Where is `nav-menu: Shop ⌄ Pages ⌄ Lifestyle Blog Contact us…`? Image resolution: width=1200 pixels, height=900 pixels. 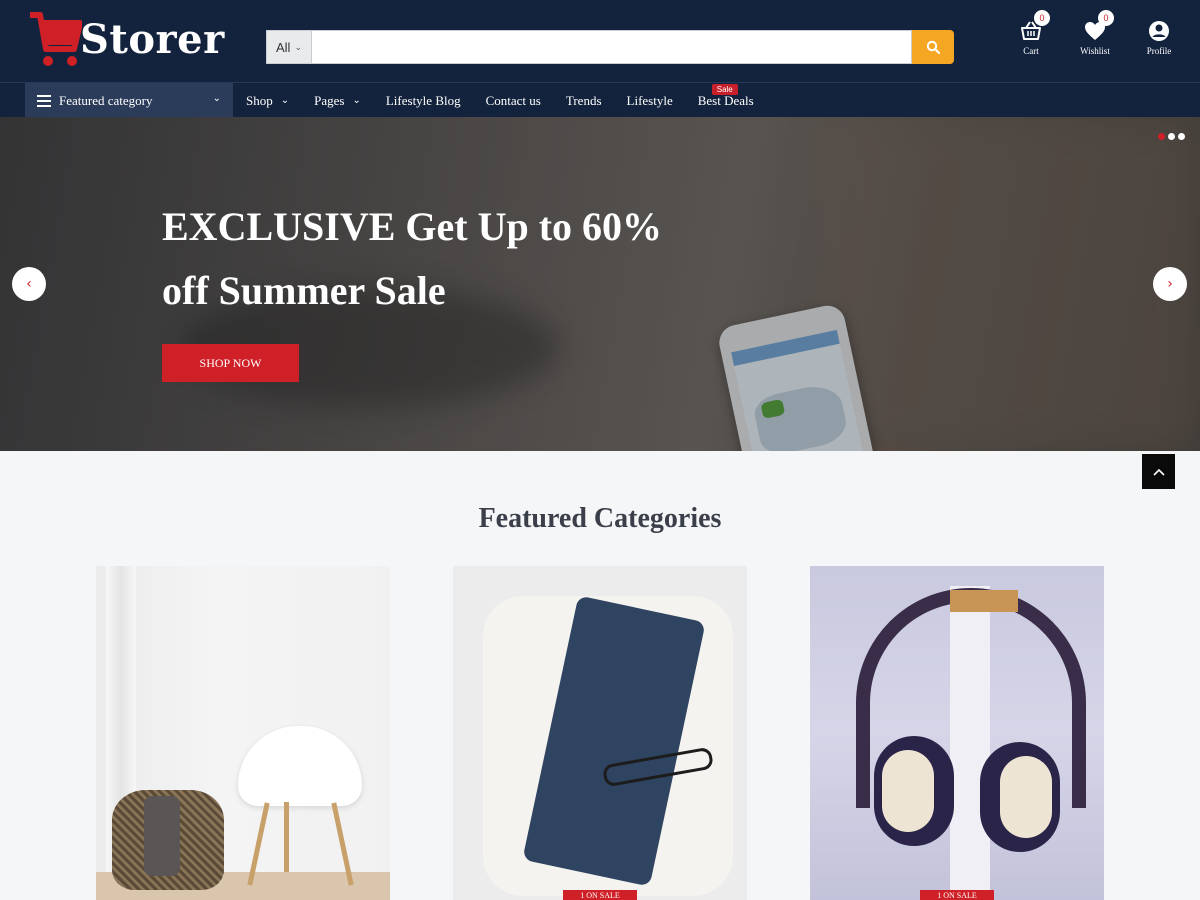
nav-menu: Shop ⌄ Pages ⌄ Lifestyle Blog Contact us… is located at coordinates (512, 100).